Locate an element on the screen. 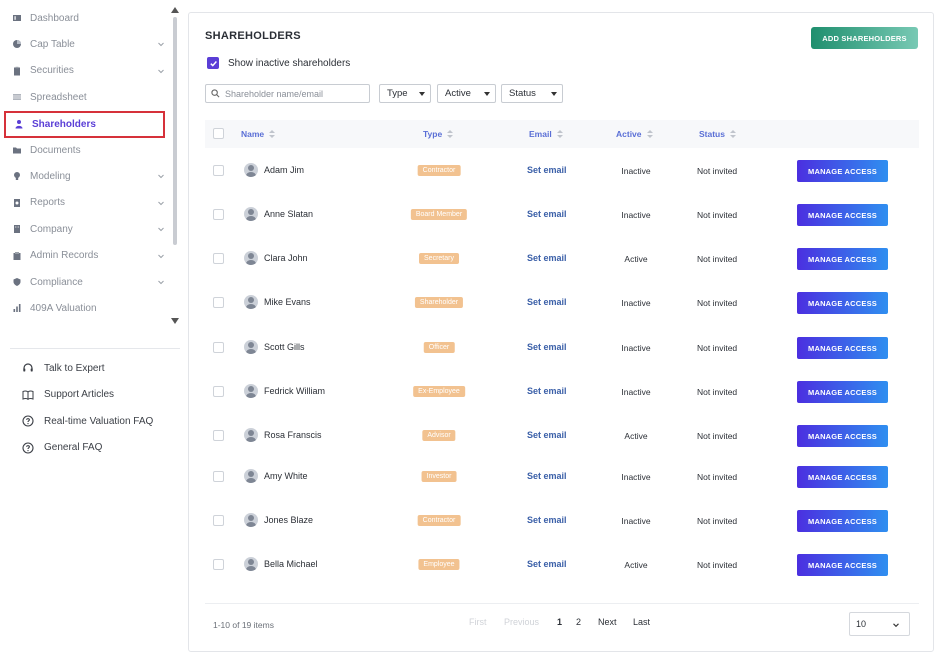 The height and width of the screenshot is (656, 940). search-box is located at coordinates (287, 93).